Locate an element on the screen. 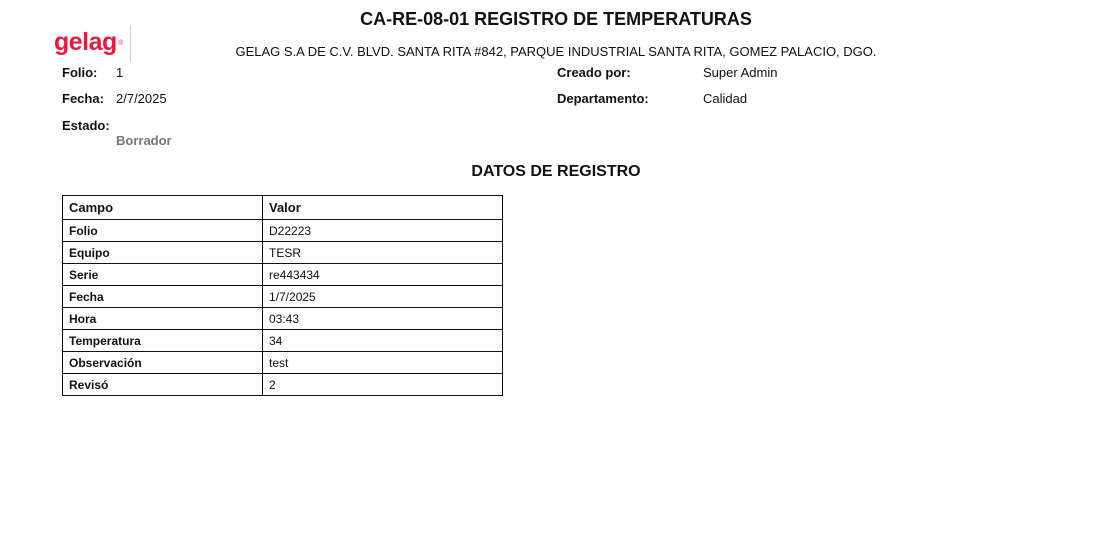 This screenshot has height=546, width=1093. status-badge: Borrador is located at coordinates (144, 140).